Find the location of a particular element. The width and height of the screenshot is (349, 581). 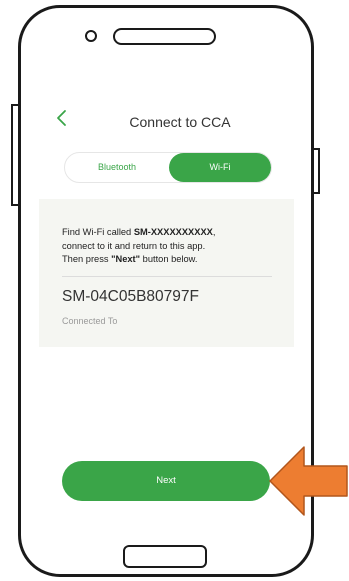

divider is located at coordinates (167, 276).